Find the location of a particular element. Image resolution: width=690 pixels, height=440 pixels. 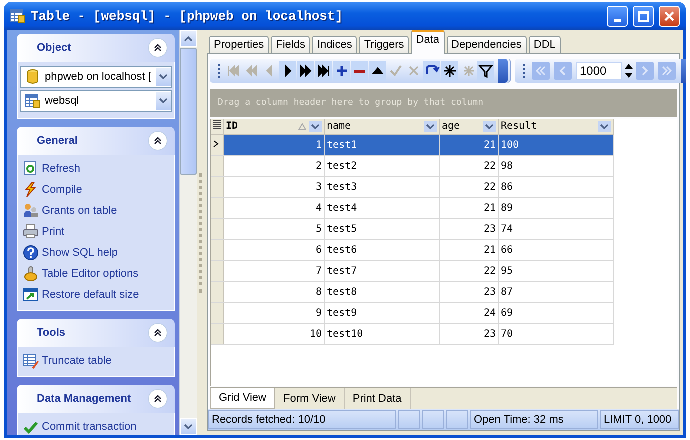

scrollbar is located at coordinates (188, 232).